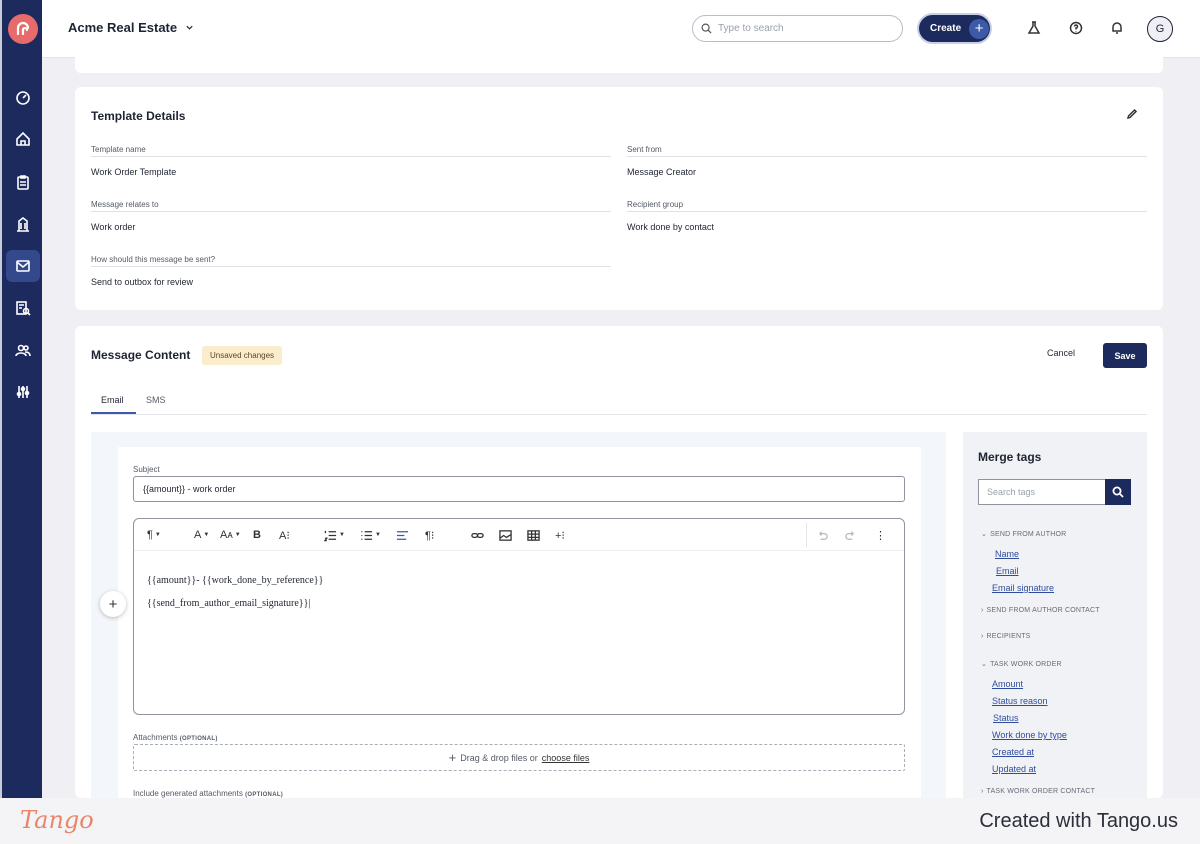  I want to click on chevron-down-icon, so click(189, 27).